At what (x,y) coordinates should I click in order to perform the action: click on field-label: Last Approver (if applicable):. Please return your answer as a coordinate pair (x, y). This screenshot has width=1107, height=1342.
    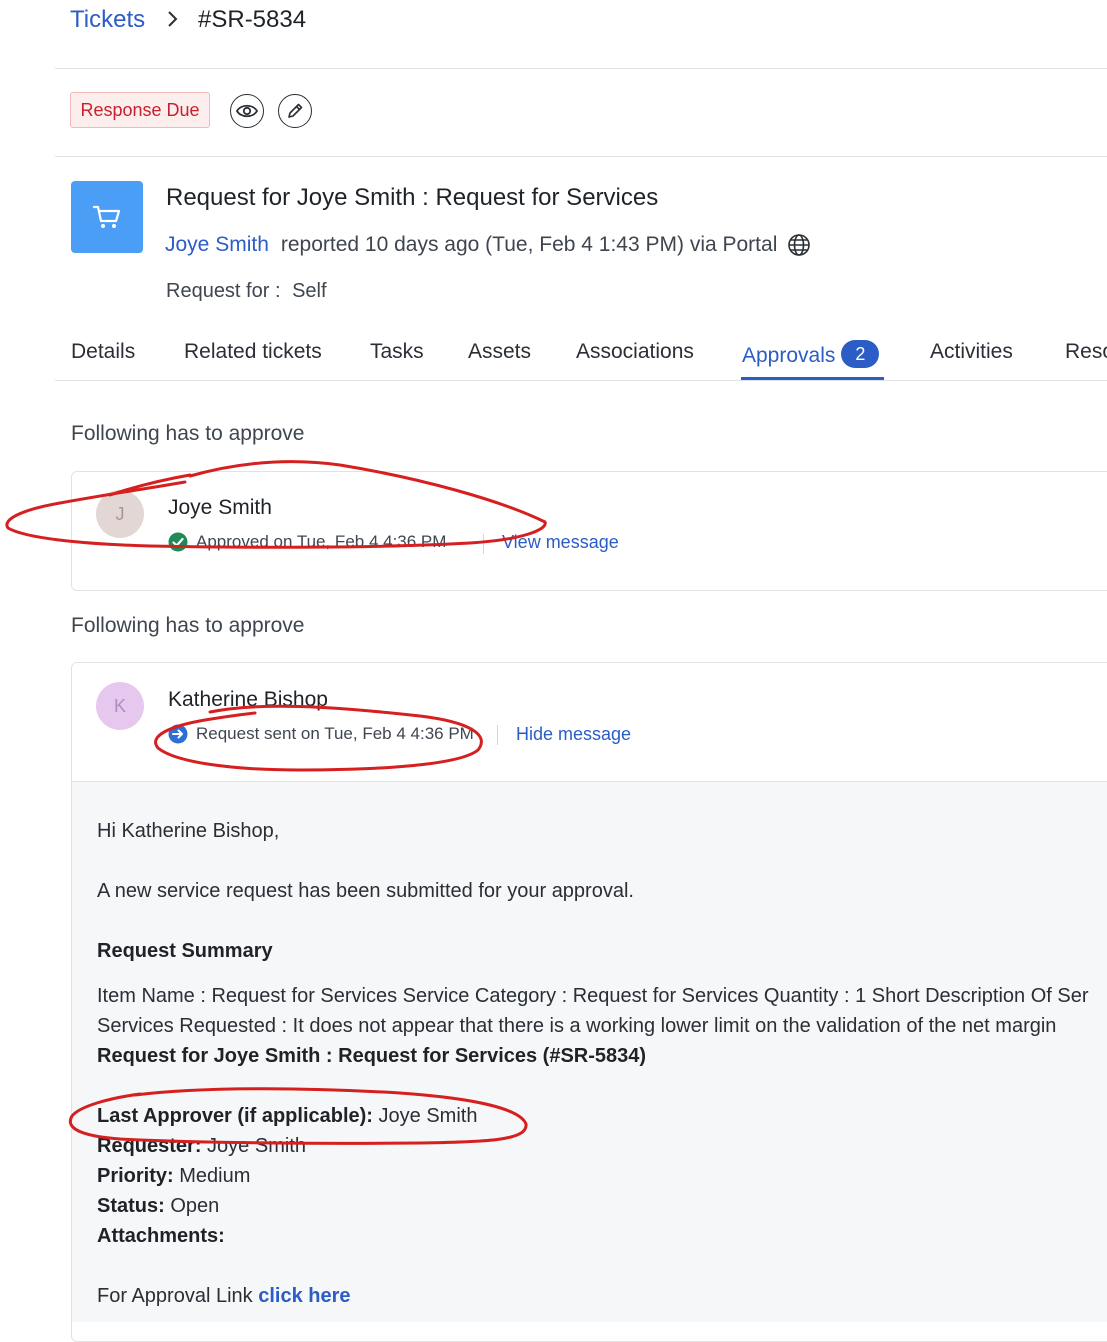
    Looking at the image, I should click on (235, 1116).